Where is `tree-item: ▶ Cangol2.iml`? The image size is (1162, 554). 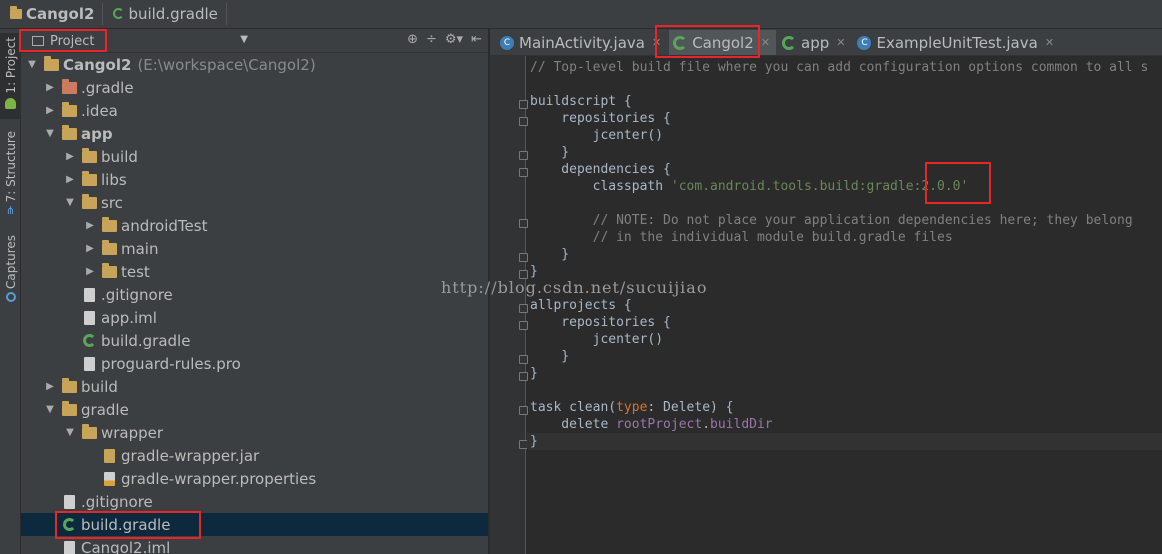 tree-item: ▶ Cangol2.iml is located at coordinates (254, 545).